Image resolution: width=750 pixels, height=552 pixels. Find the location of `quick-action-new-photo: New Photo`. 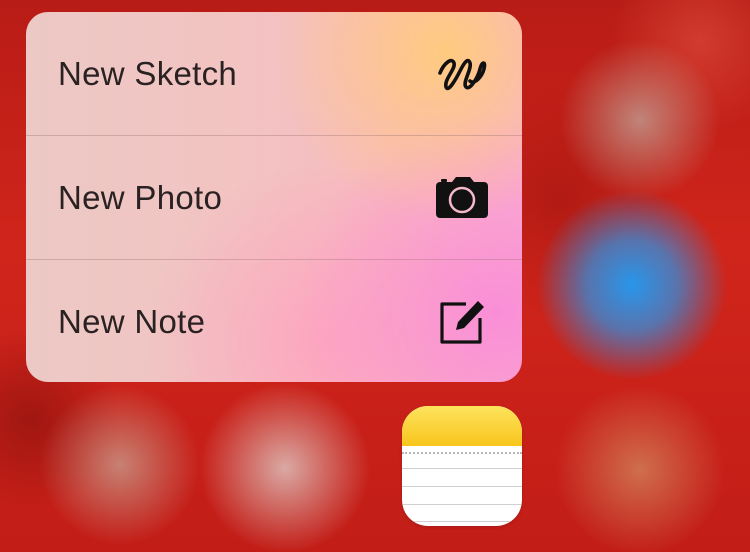

quick-action-new-photo: New Photo is located at coordinates (274, 197).